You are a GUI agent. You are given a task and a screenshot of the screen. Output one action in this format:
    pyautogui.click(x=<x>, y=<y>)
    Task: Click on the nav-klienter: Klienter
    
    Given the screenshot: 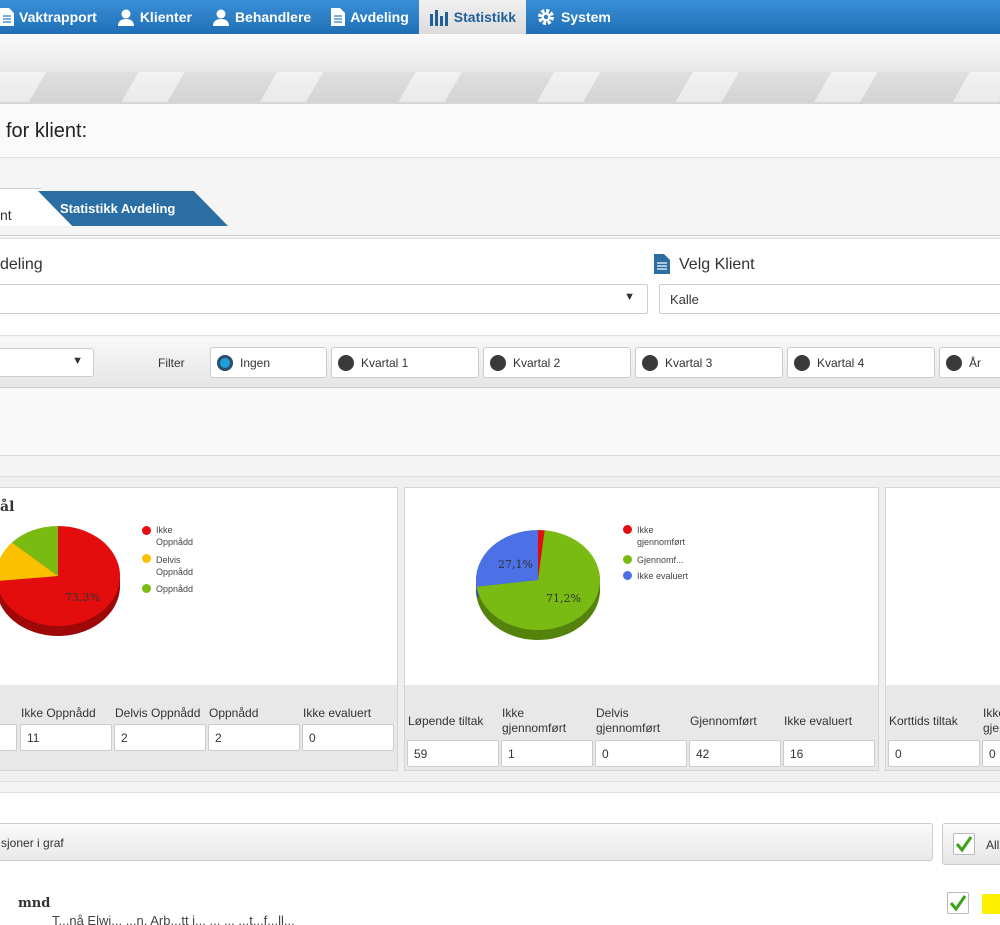 What is the action you would take?
    pyautogui.click(x=154, y=17)
    